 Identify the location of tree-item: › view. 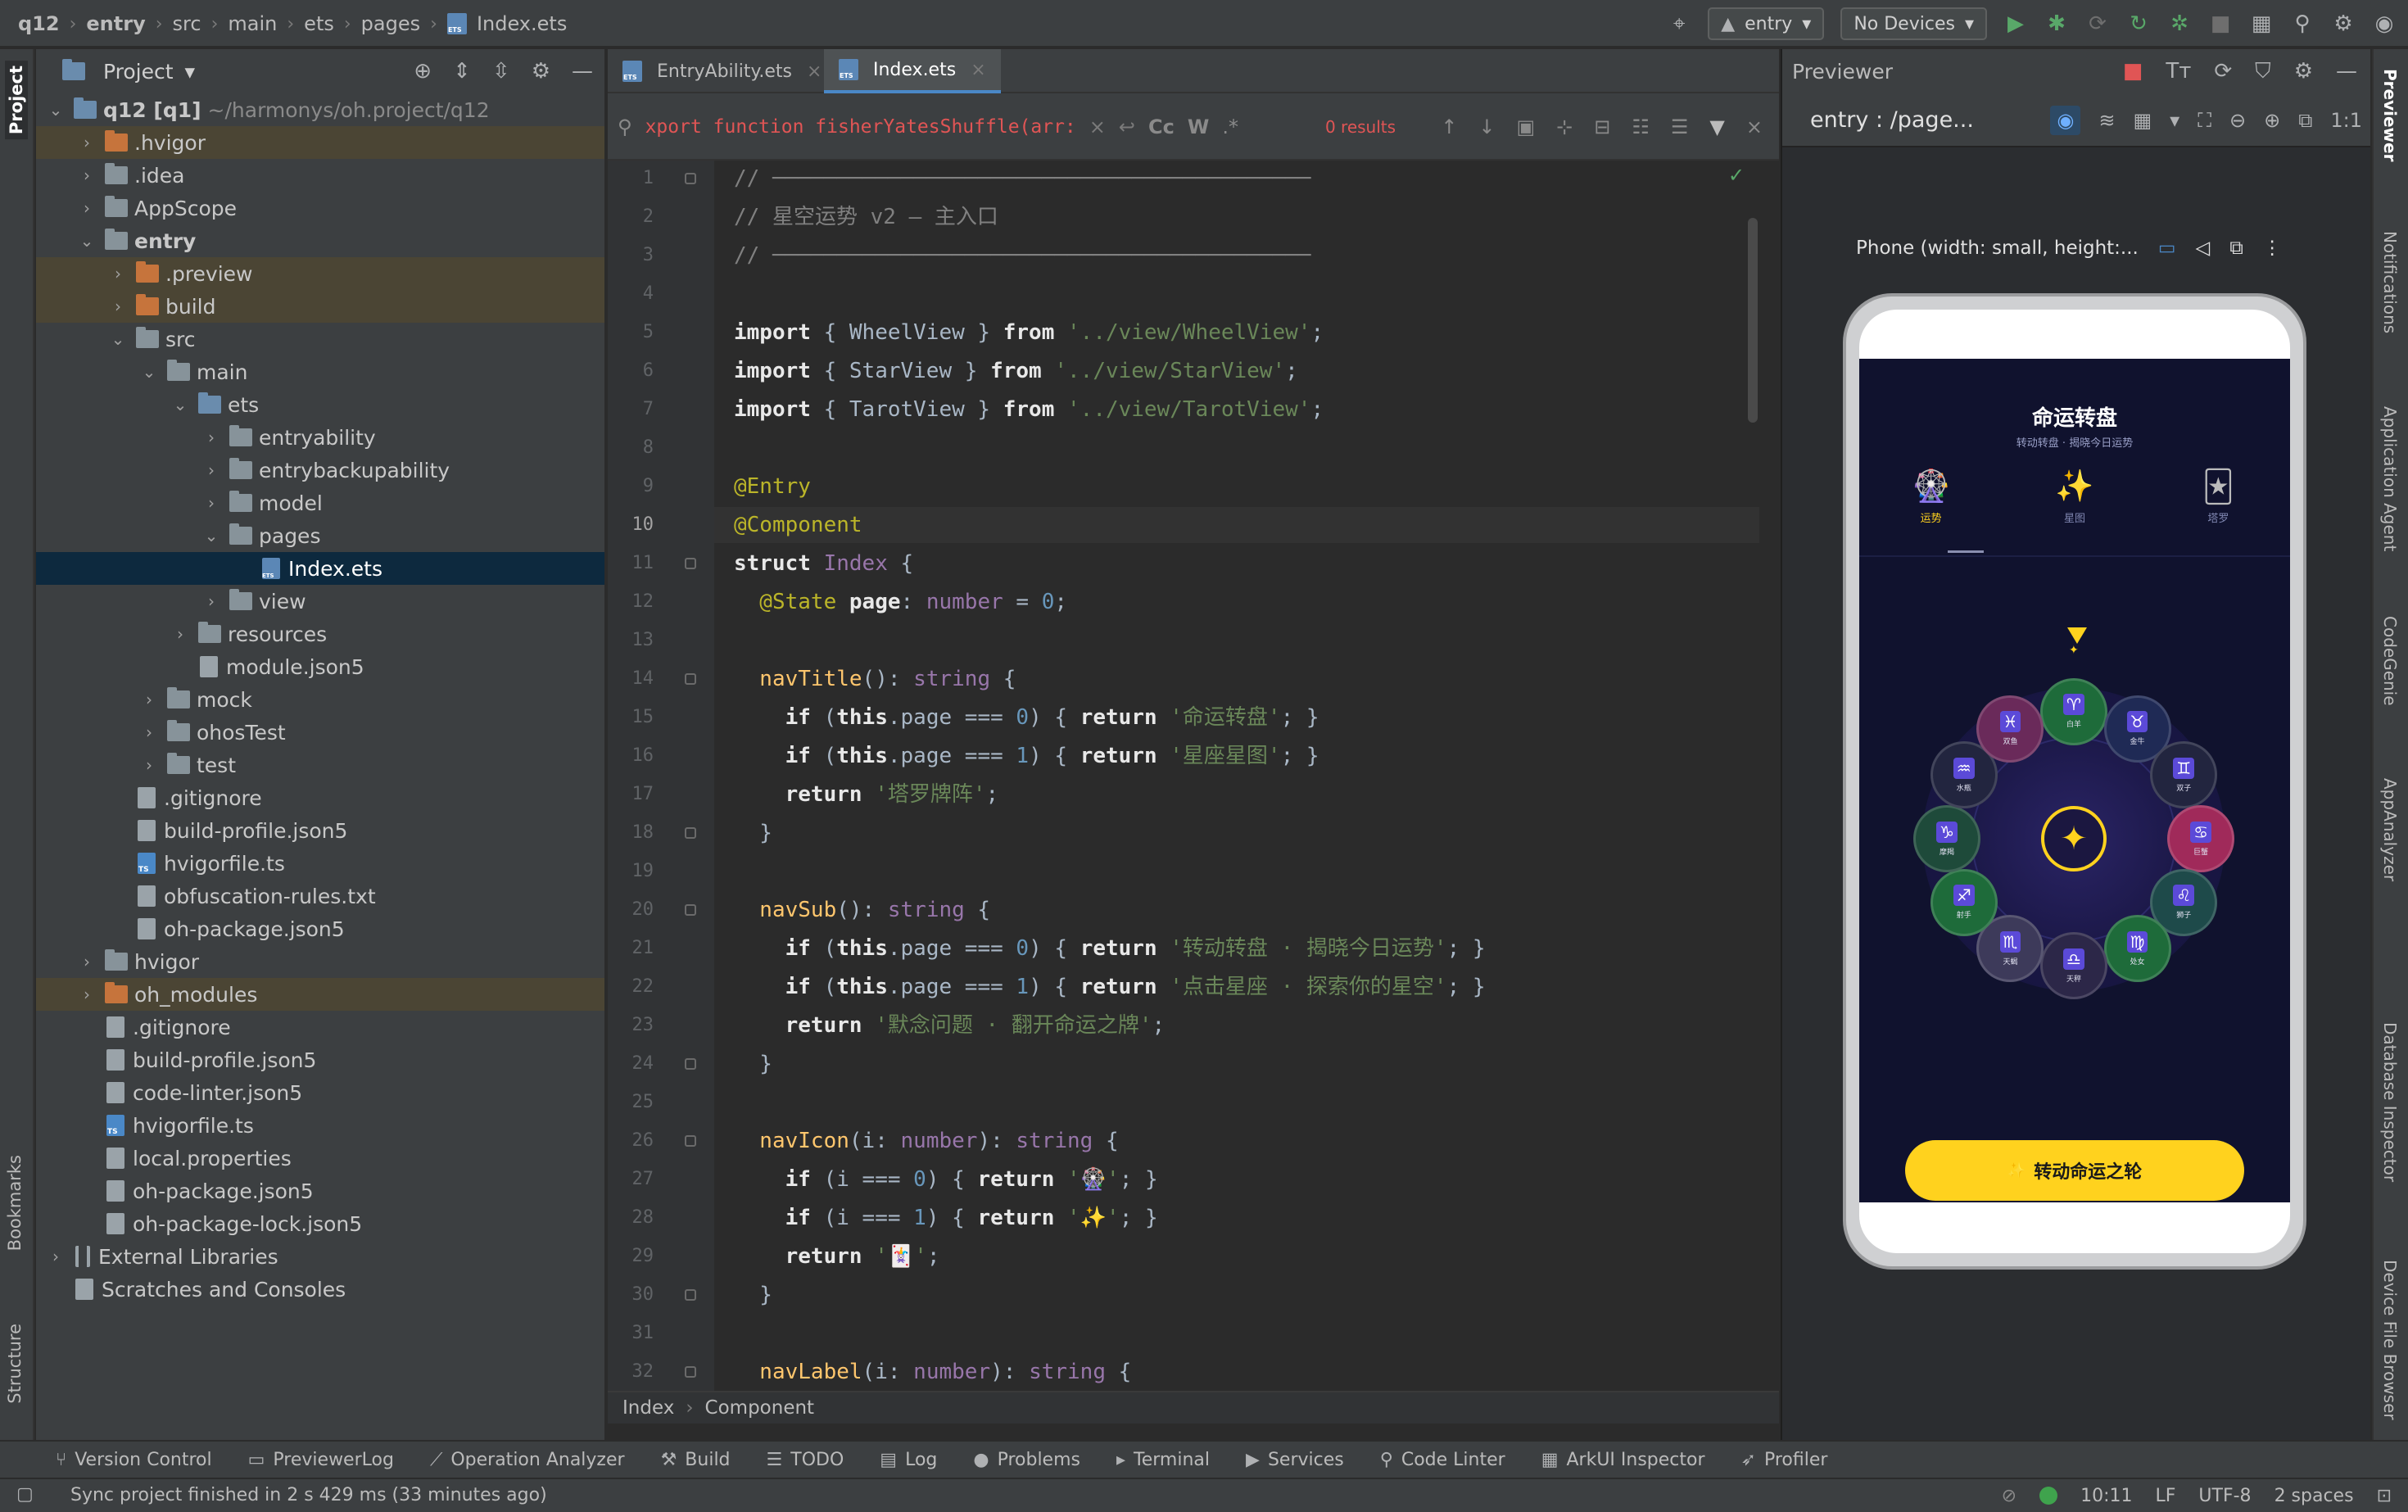
(320, 602).